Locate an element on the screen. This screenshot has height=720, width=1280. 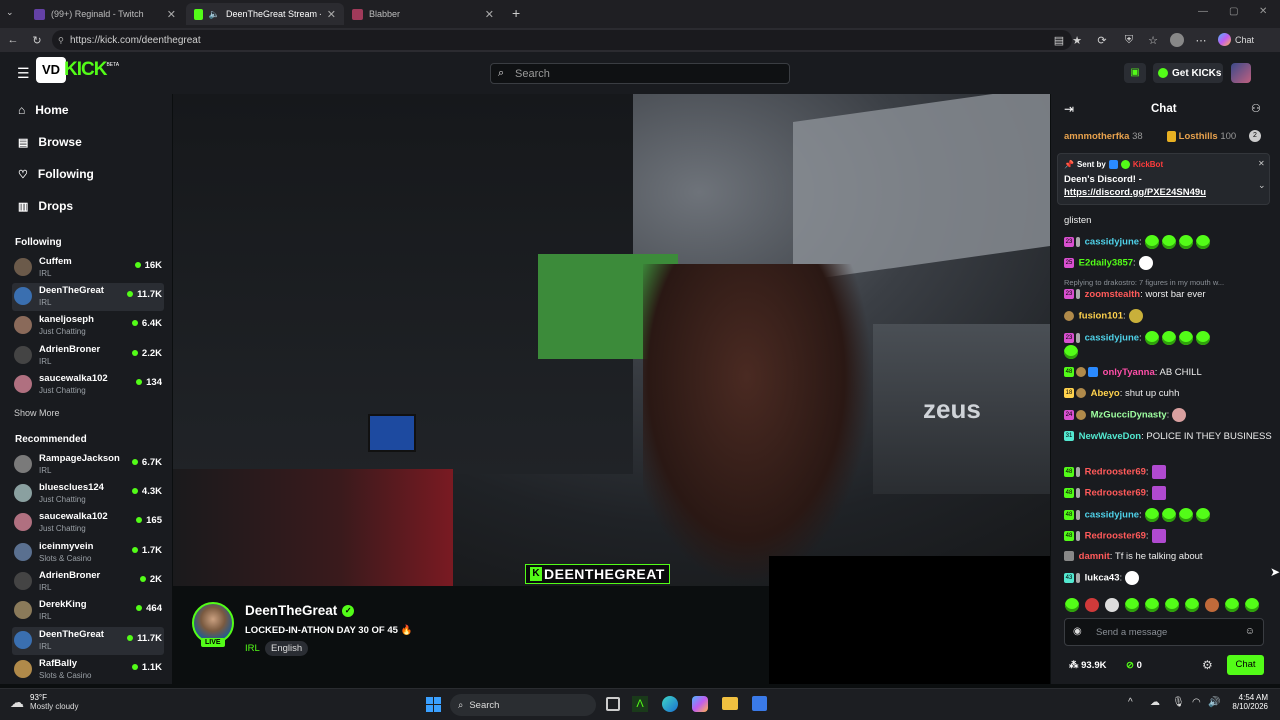
start-icon is located at coordinates (433, 704).